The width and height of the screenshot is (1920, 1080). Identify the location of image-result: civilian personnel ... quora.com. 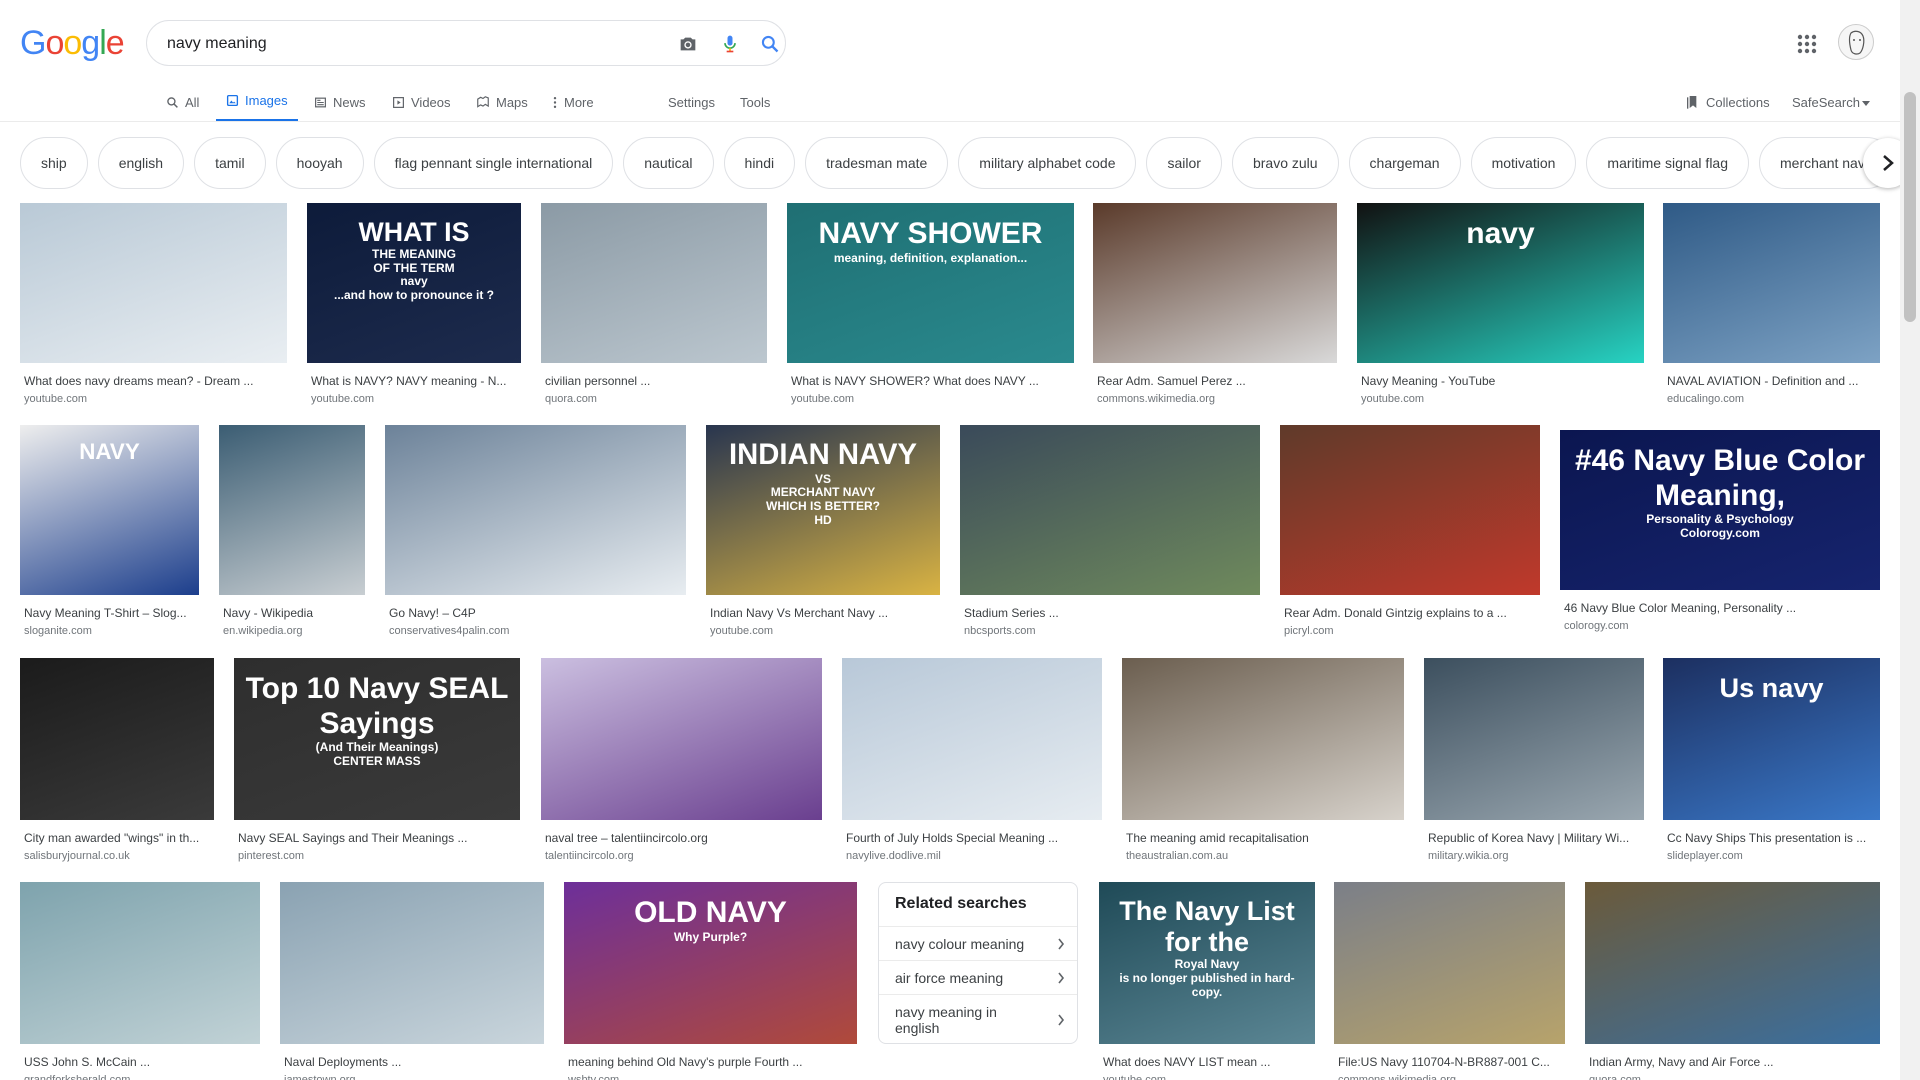
(654, 306).